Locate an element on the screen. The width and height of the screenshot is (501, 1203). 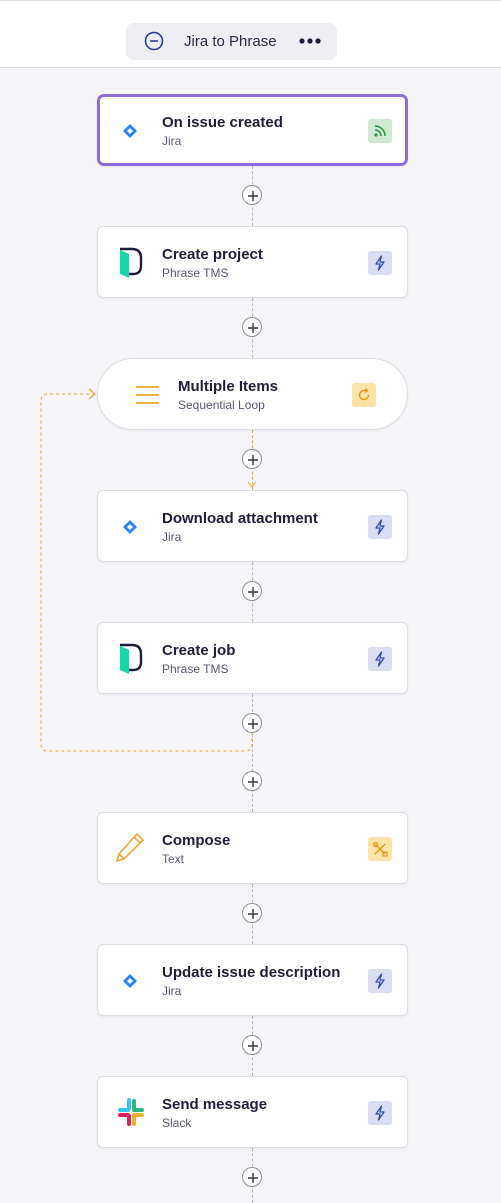
flow-title: Jira to Phrase is located at coordinates (230, 41).